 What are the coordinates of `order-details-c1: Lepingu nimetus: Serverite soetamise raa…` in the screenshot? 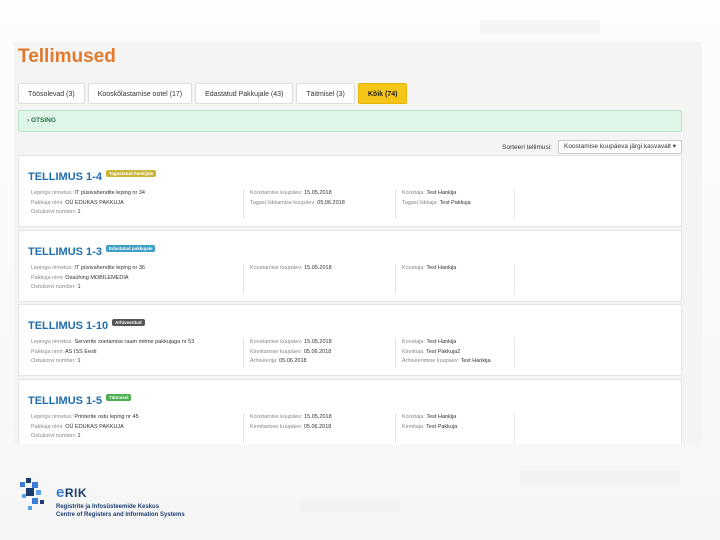 It's located at (135, 353).